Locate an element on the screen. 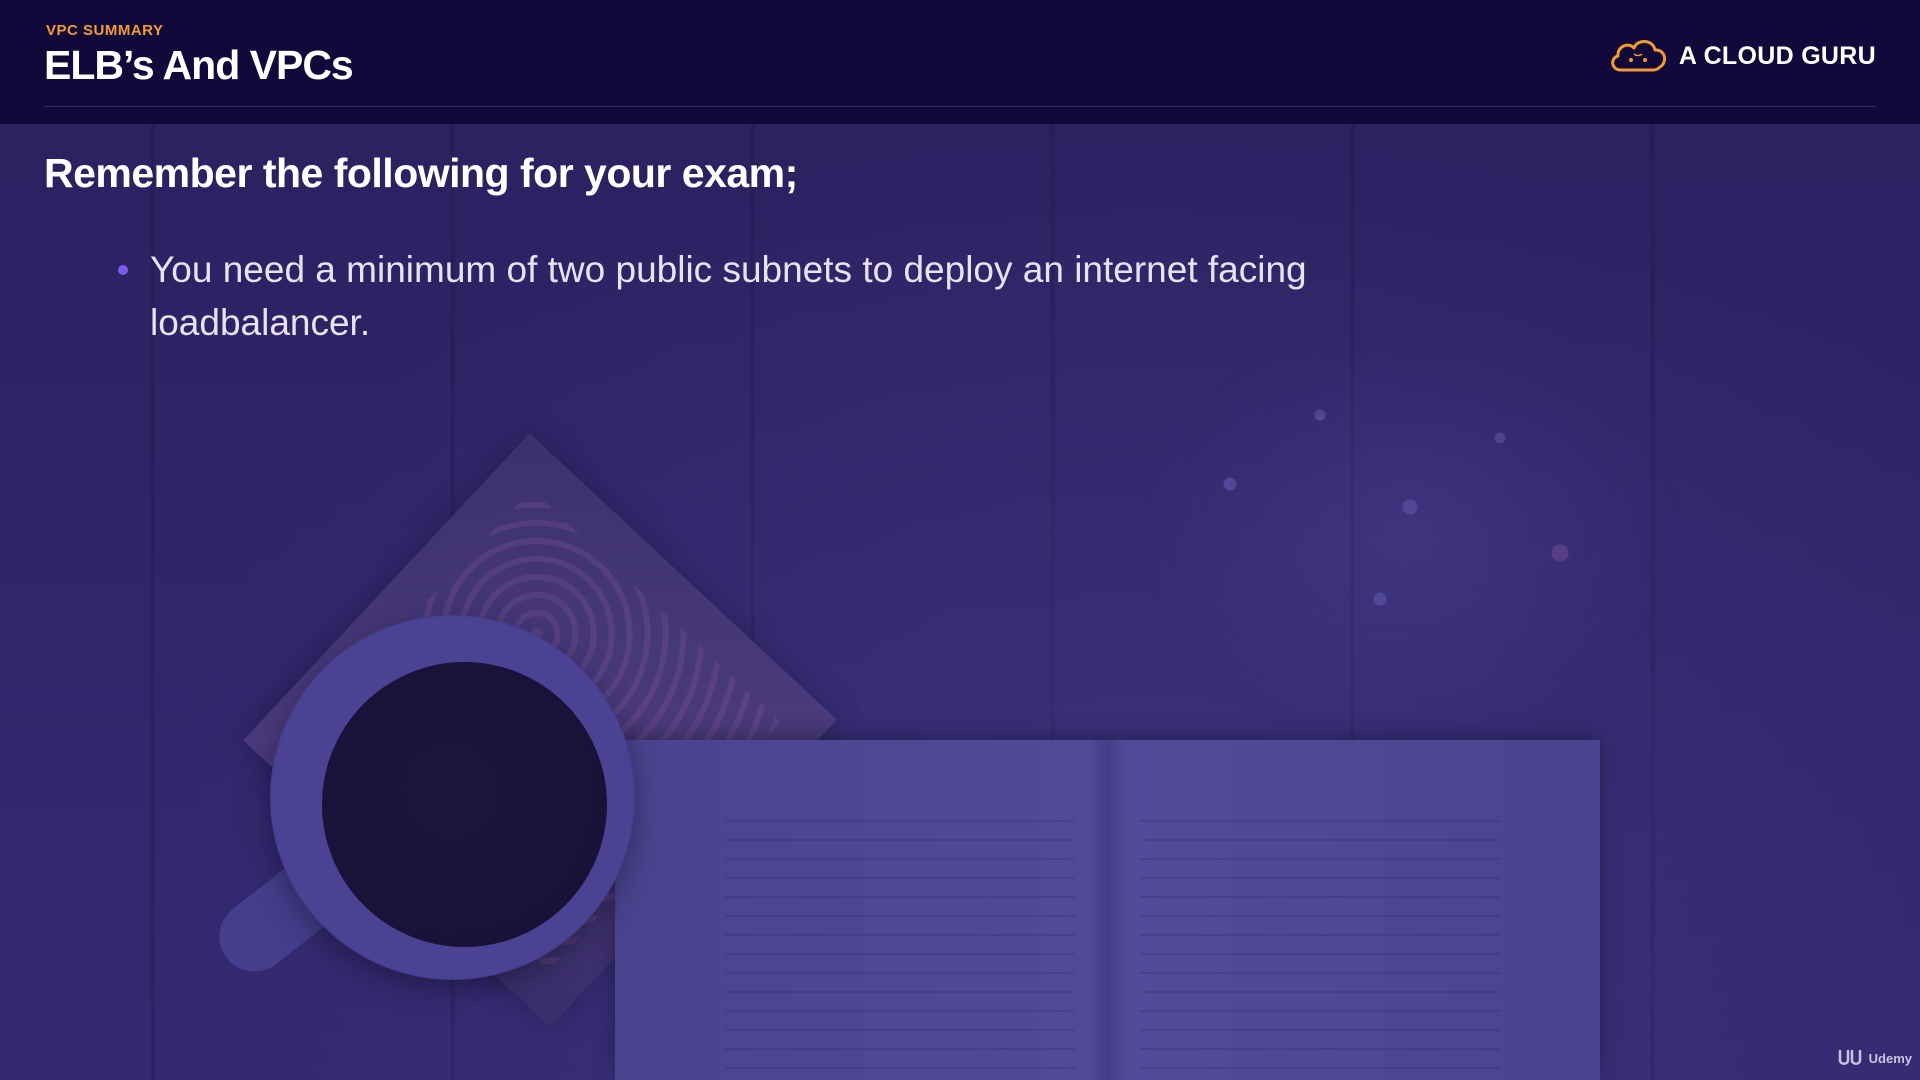 This screenshot has width=1920, height=1080. coffee-image is located at coordinates (464, 804).